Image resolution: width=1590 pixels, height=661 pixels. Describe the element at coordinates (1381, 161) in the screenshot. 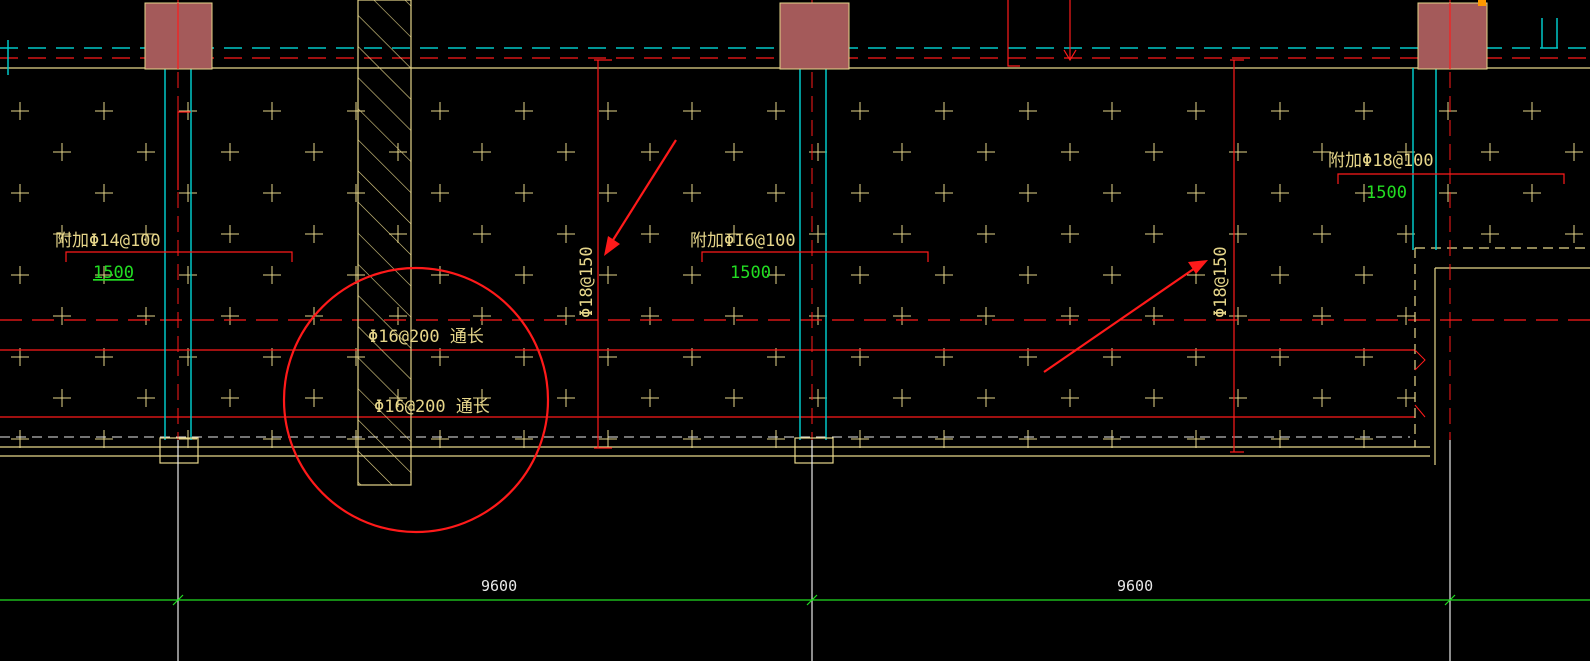

I see `rebar-right-label: 附加Φ18@100` at that location.